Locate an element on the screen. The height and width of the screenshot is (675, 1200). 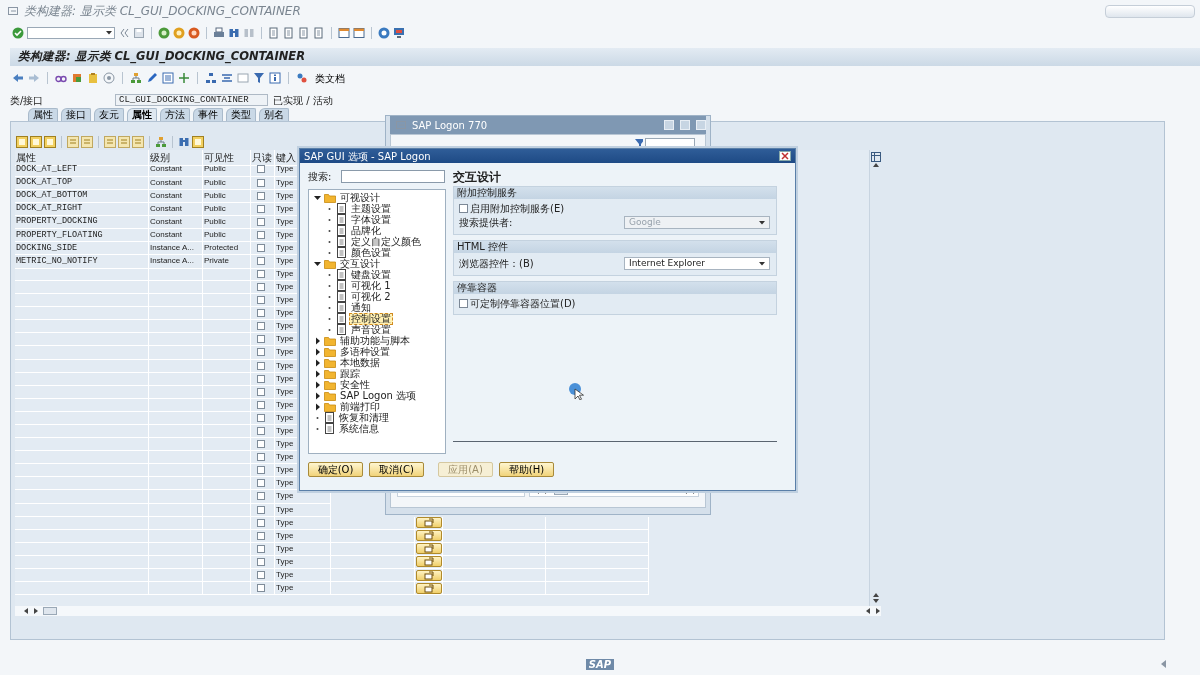
close-button is located at coordinates (785, 156).